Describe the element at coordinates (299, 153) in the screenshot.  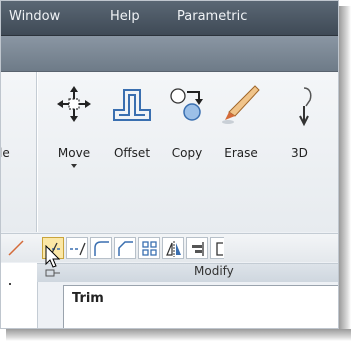
I see `mirror-3d-label: 3D` at that location.